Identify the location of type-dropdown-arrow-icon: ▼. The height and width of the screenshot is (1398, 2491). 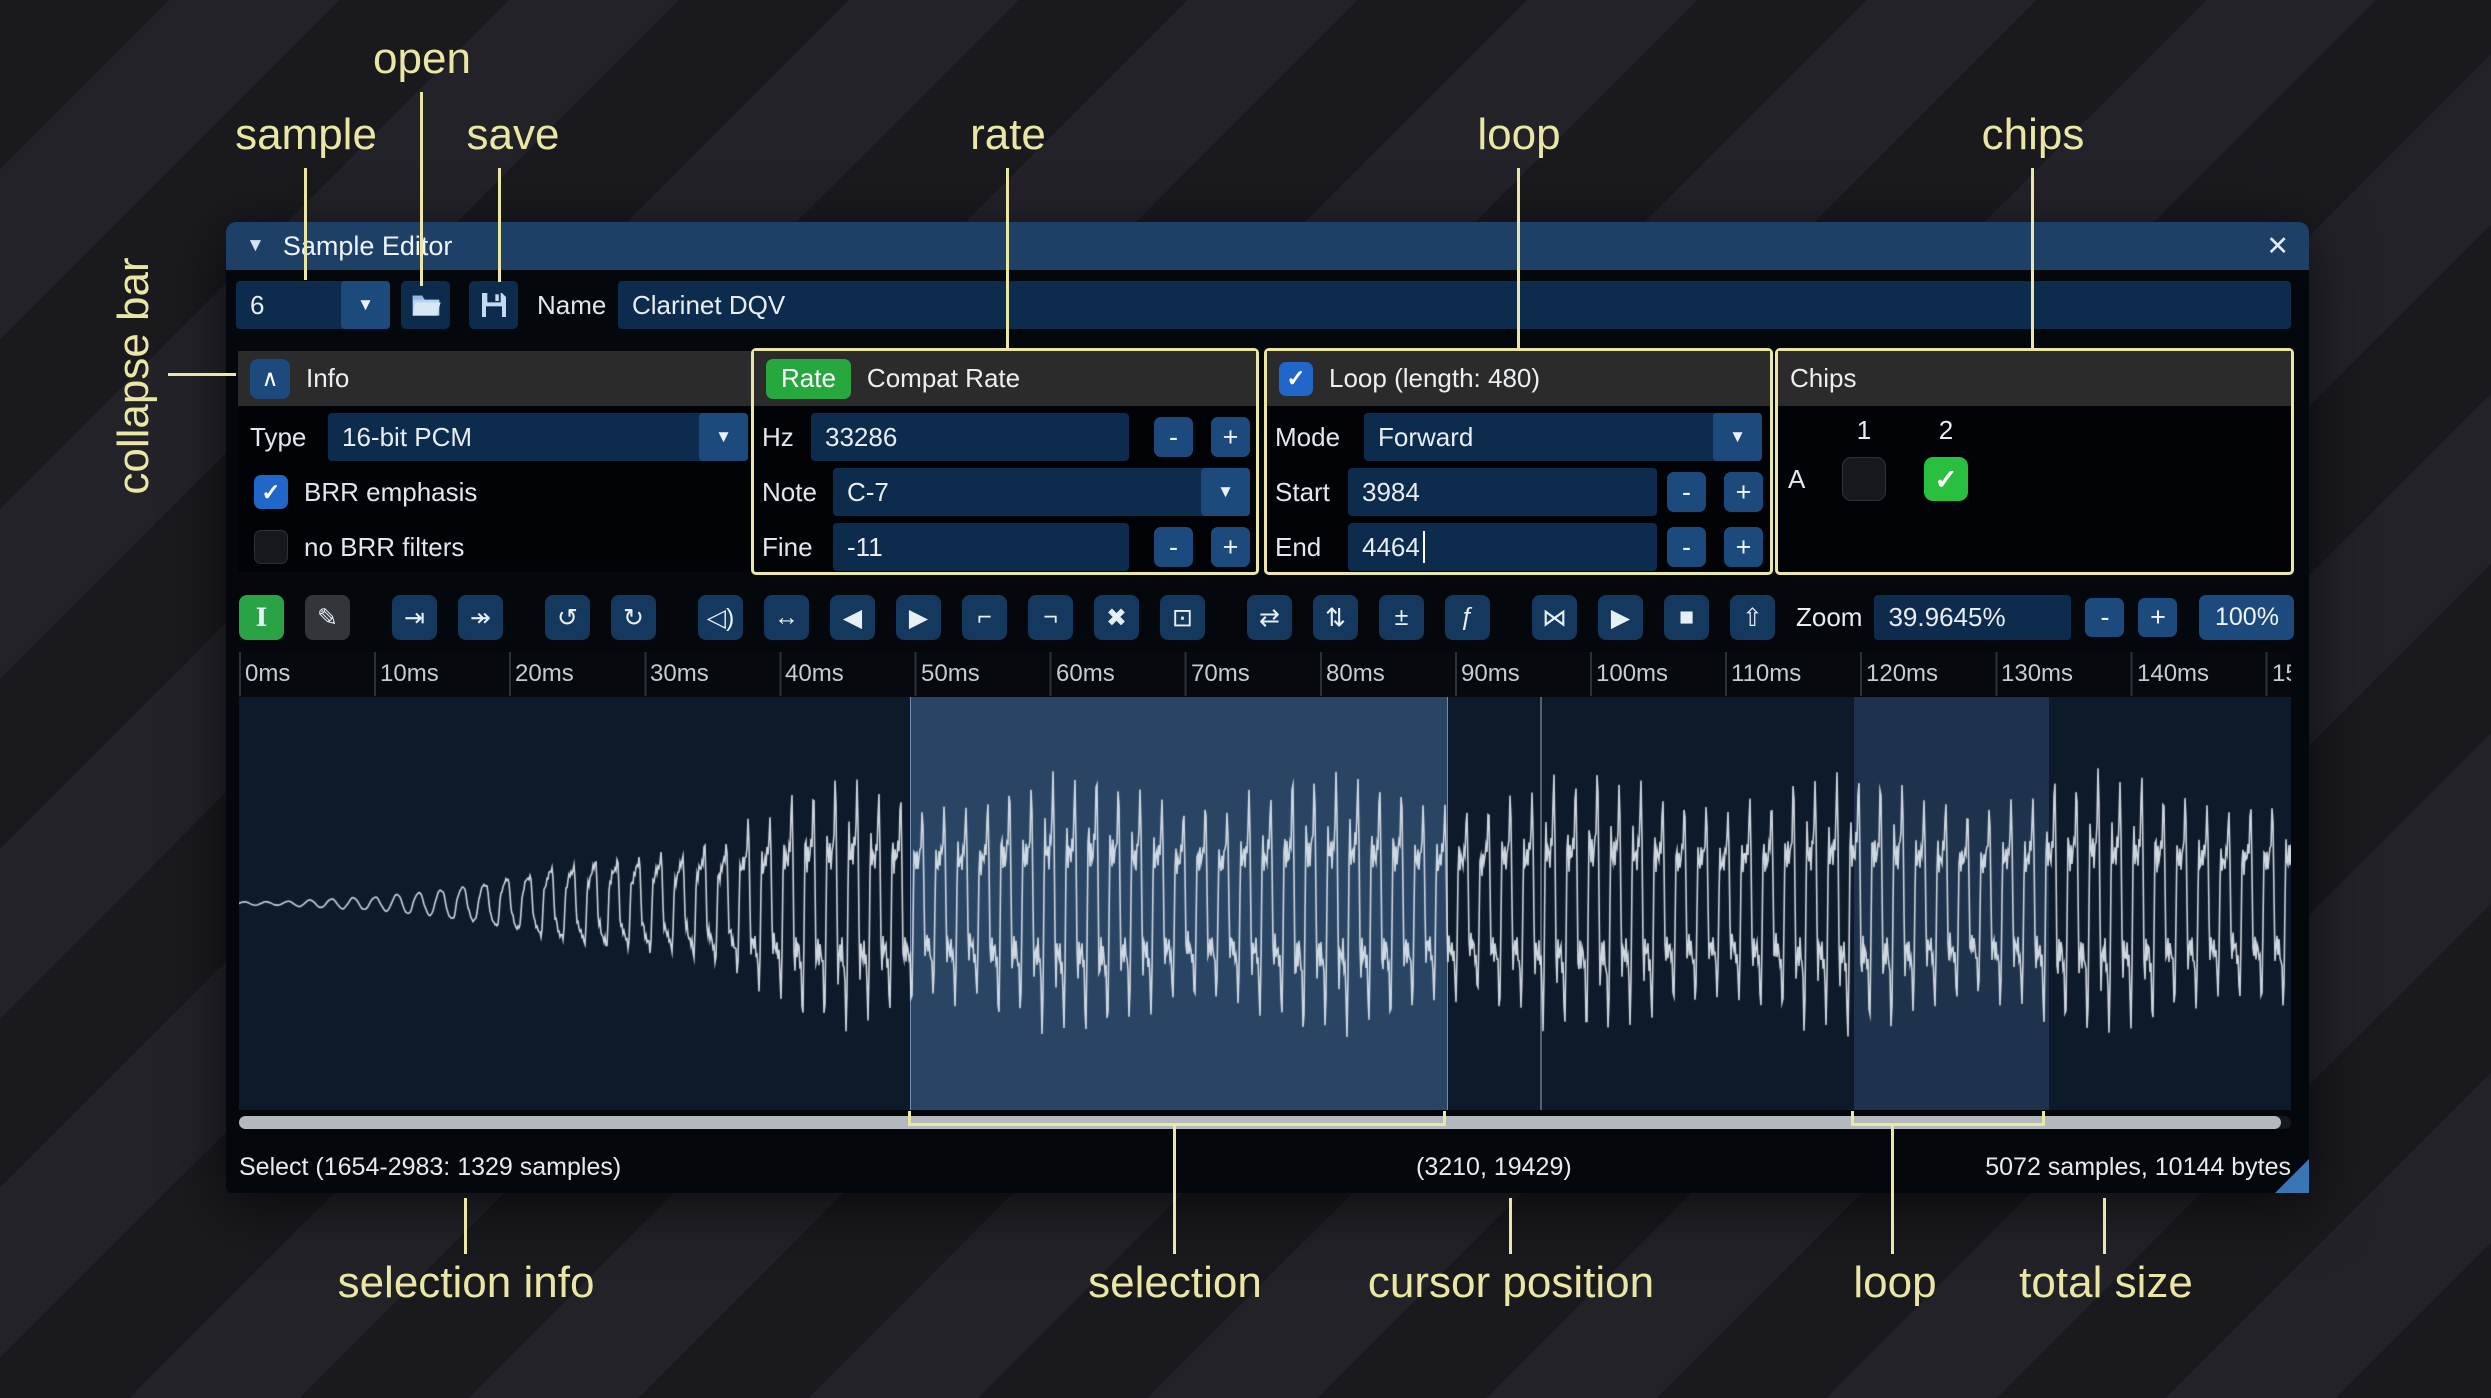
(723, 437).